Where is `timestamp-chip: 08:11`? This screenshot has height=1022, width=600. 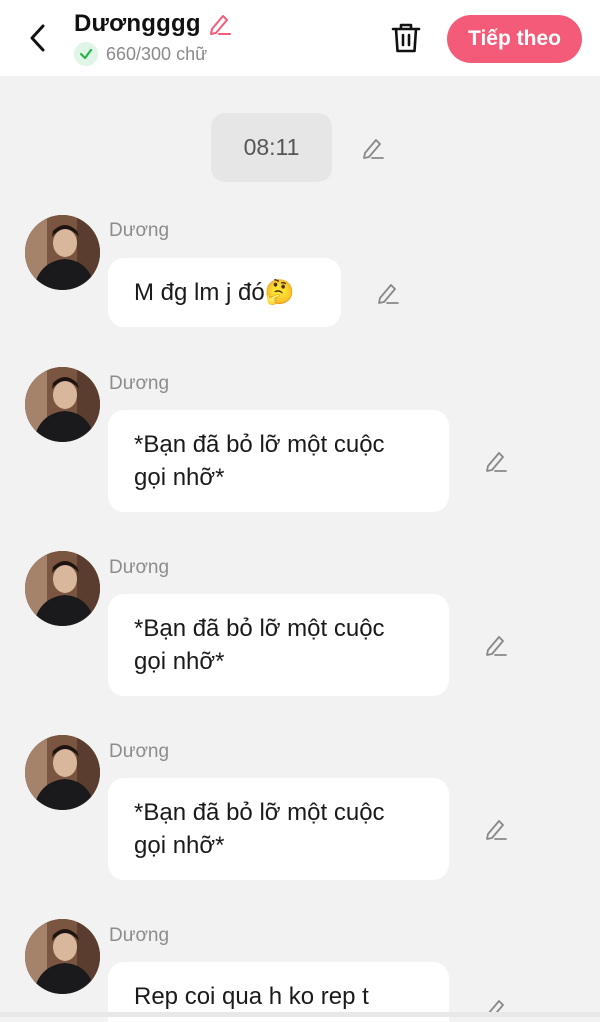 timestamp-chip: 08:11 is located at coordinates (271, 147).